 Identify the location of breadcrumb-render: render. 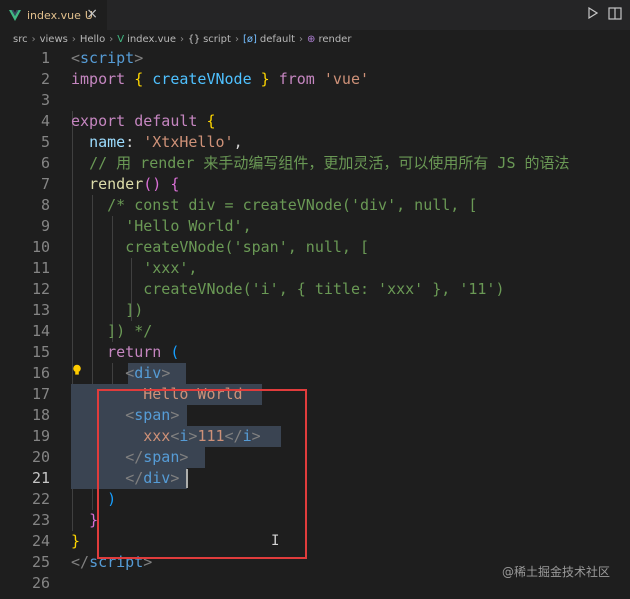
(334, 39).